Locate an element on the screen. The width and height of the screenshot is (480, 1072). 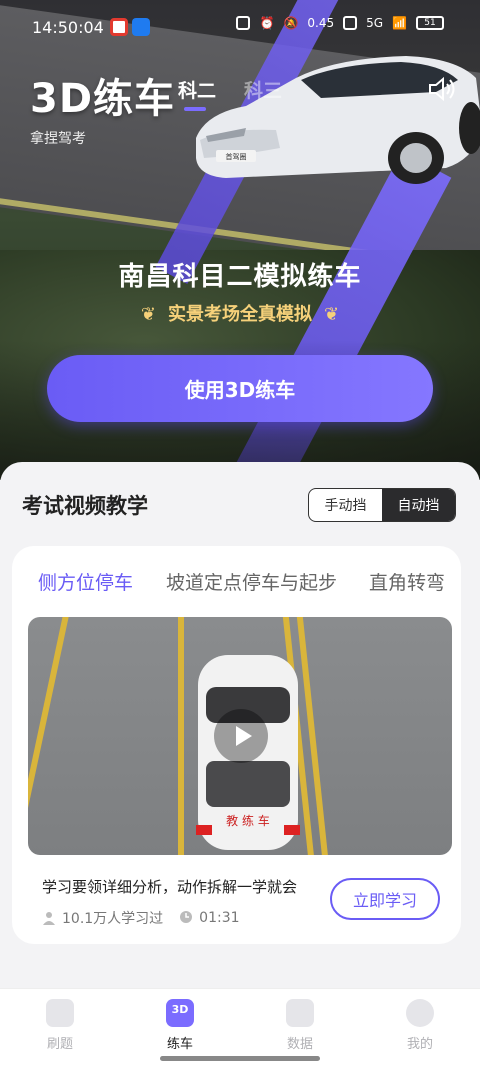
use-3d-practice-button: 使用3D练车 is located at coordinates (240, 388).